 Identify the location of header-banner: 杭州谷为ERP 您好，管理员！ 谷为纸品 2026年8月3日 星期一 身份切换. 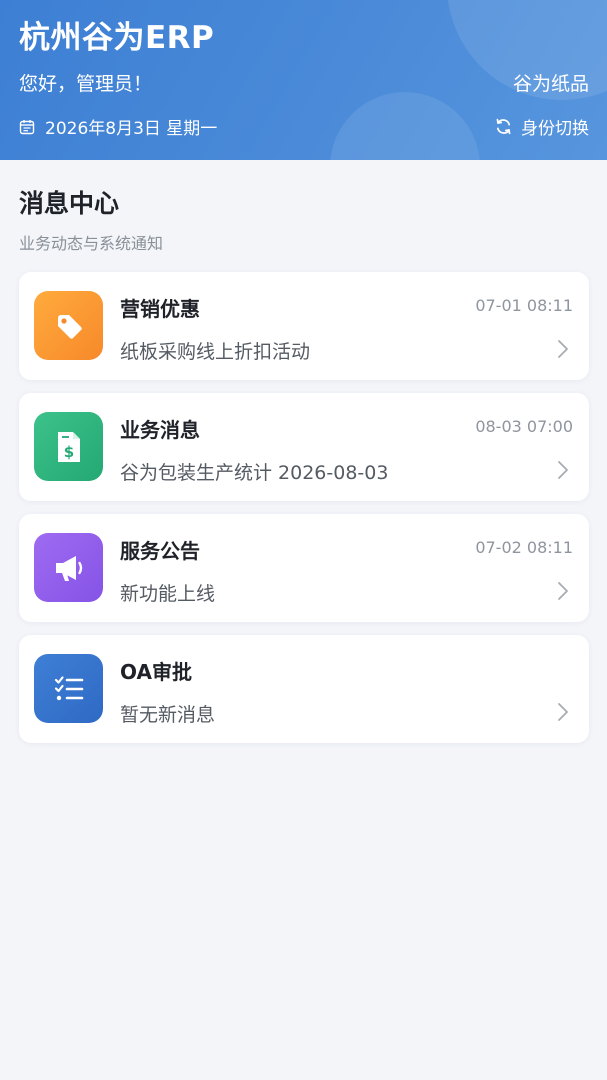
(303, 80).